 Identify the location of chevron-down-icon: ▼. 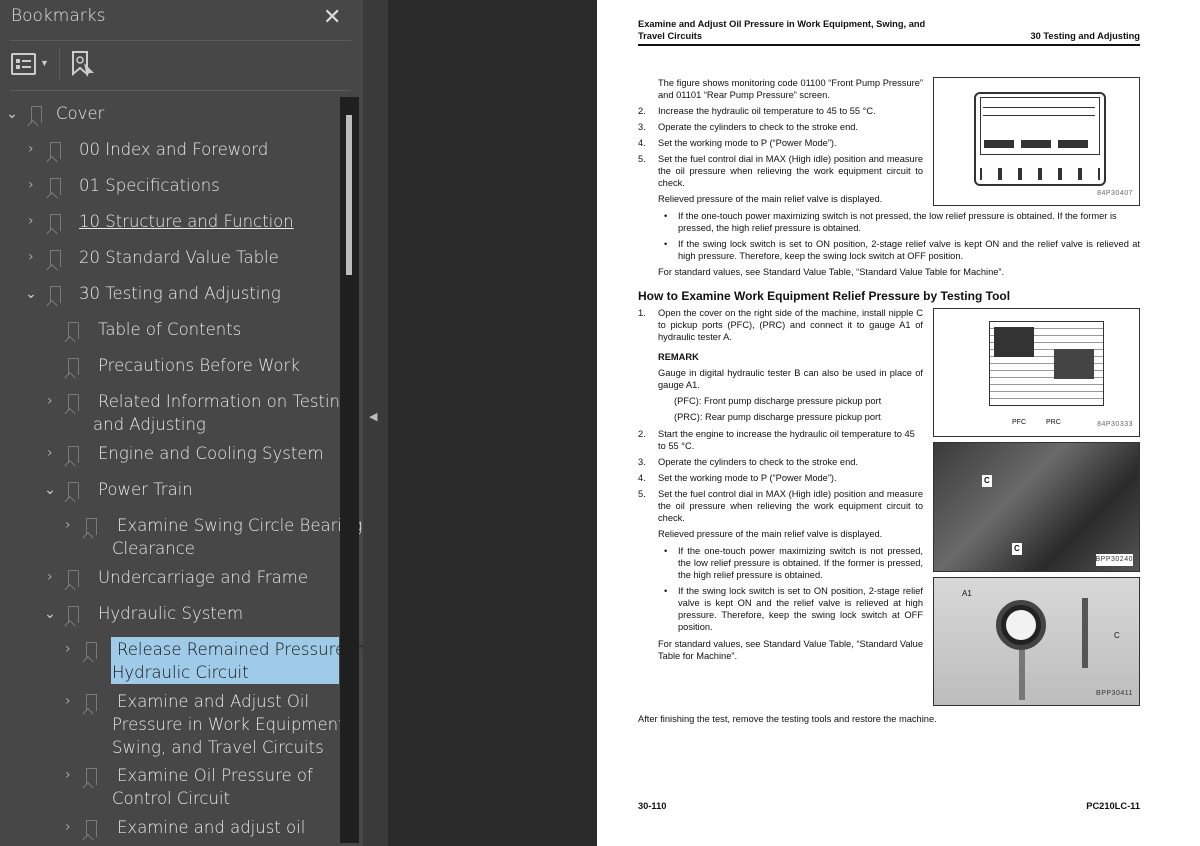
(44, 63).